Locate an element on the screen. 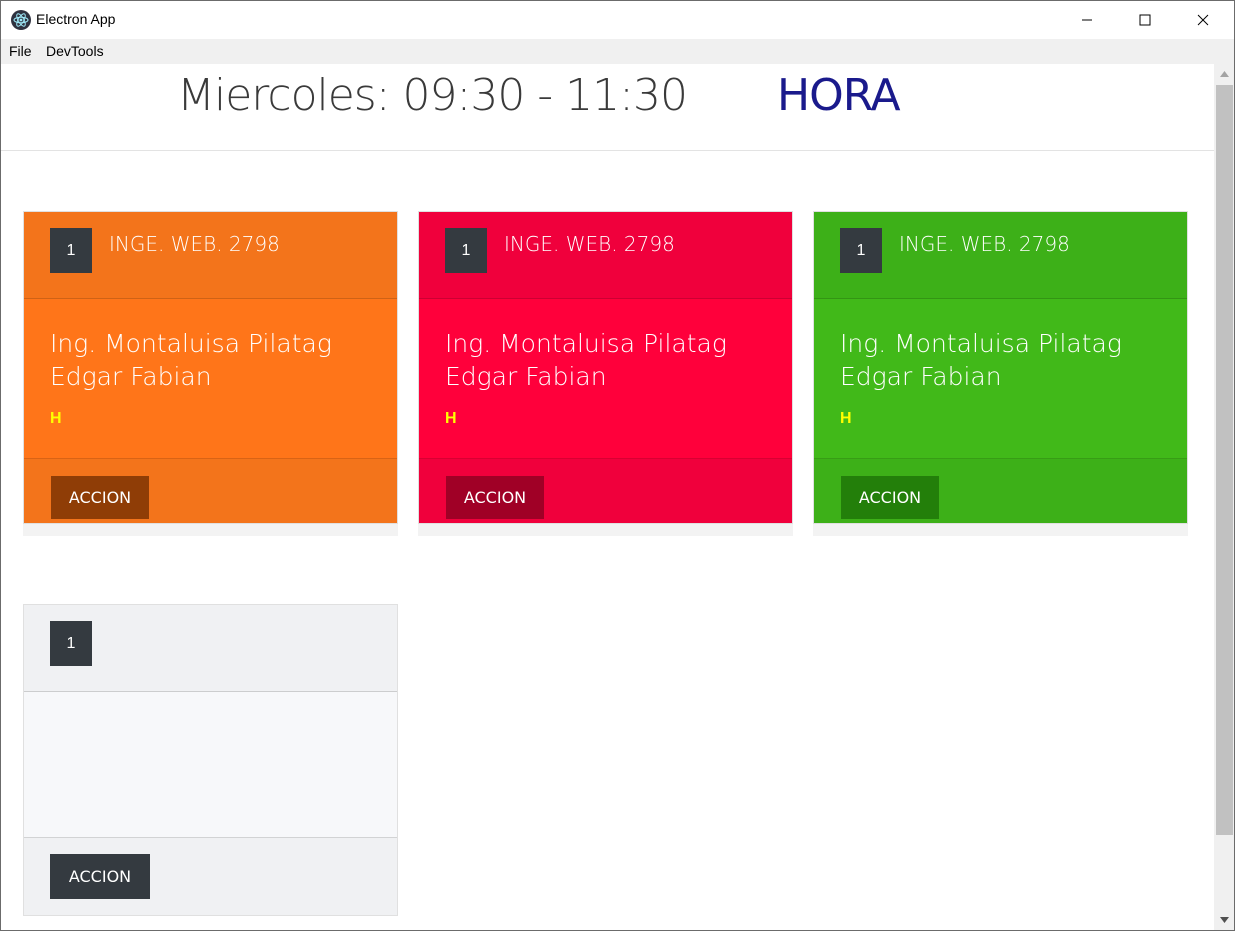  vertical-scrollbar is located at coordinates (1224, 497).